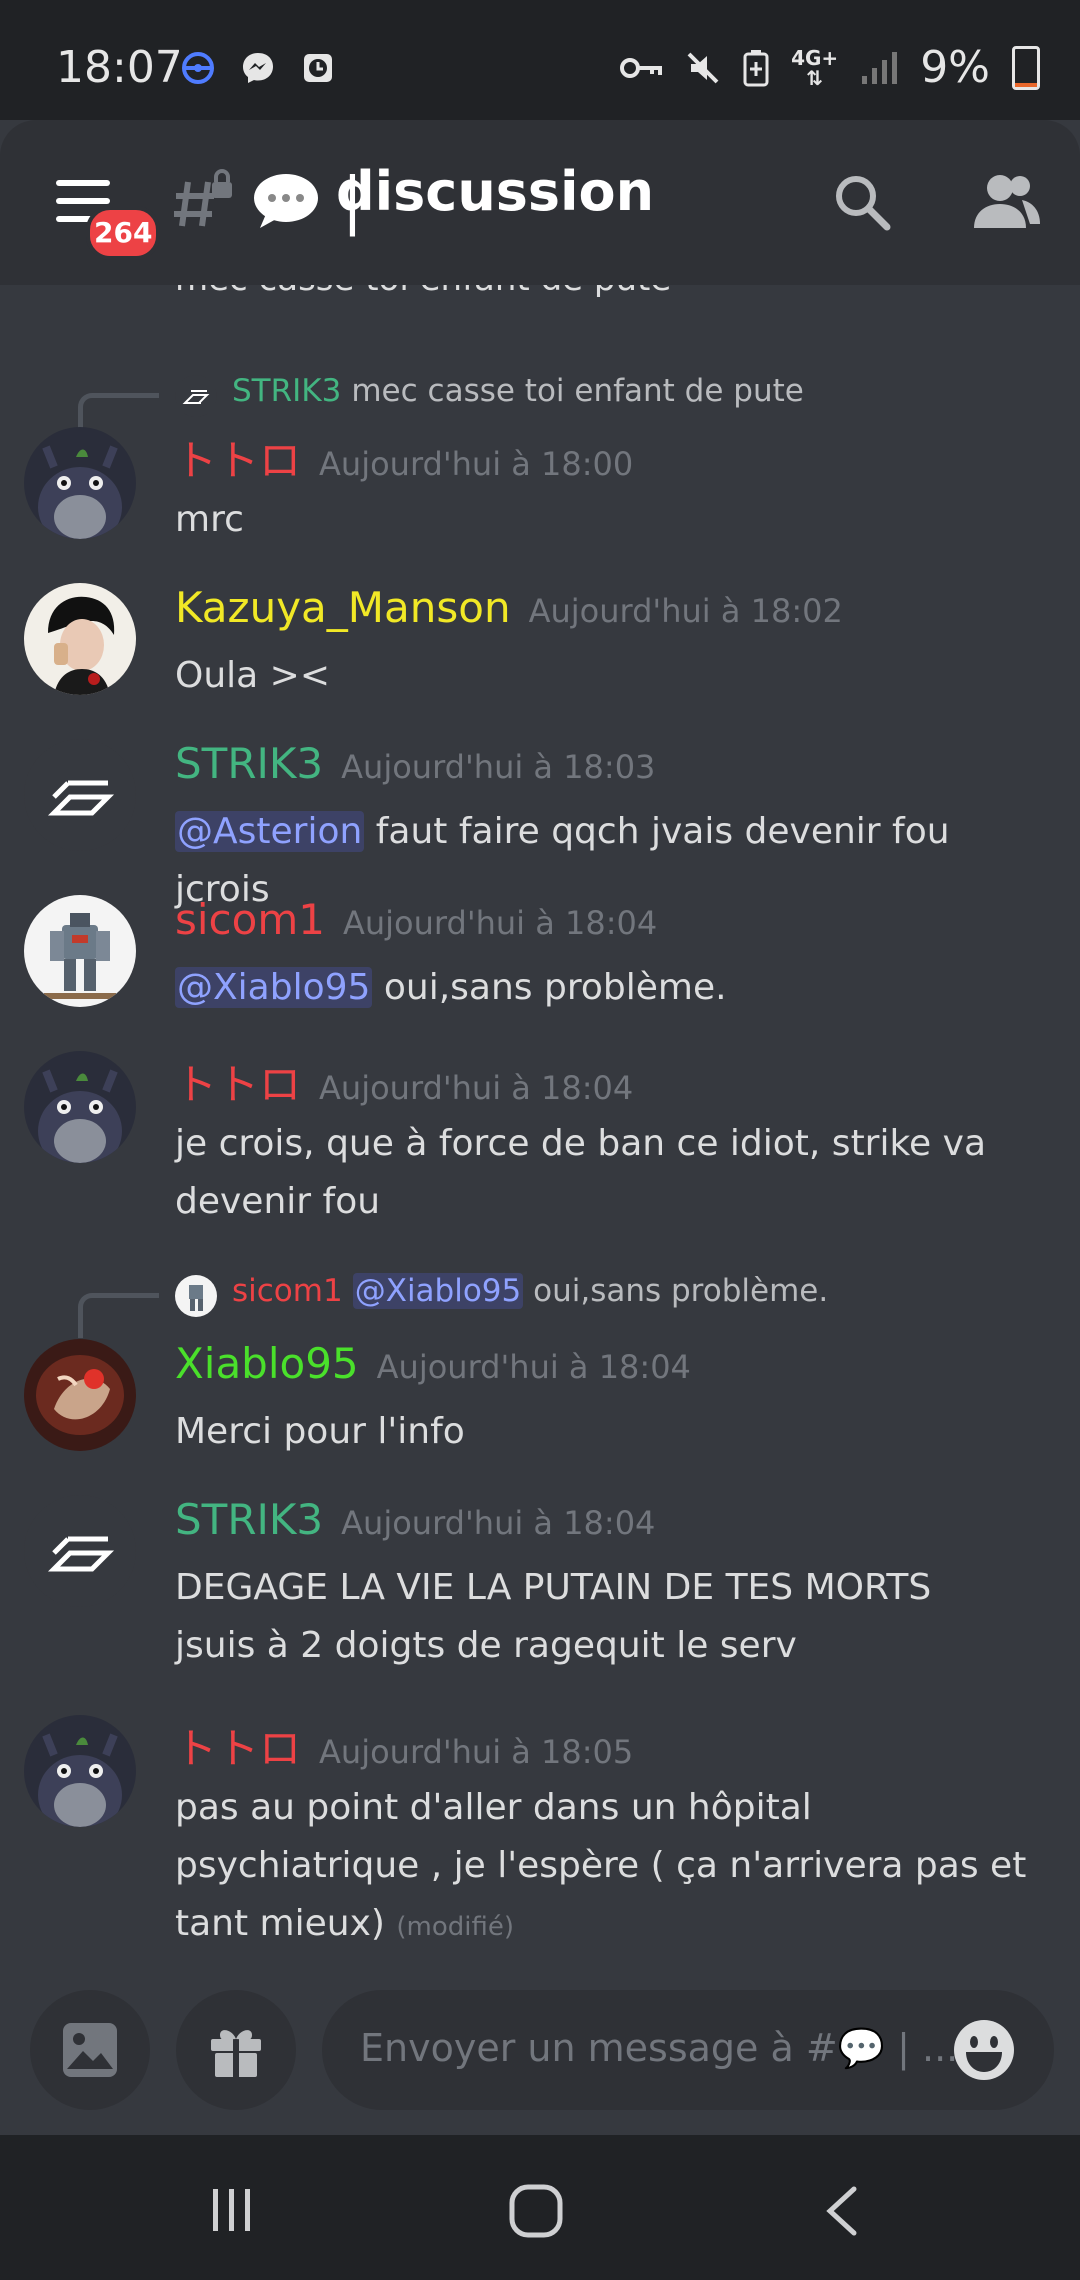  Describe the element at coordinates (267, 1363) in the screenshot. I see `author-name: Xiablo95` at that location.